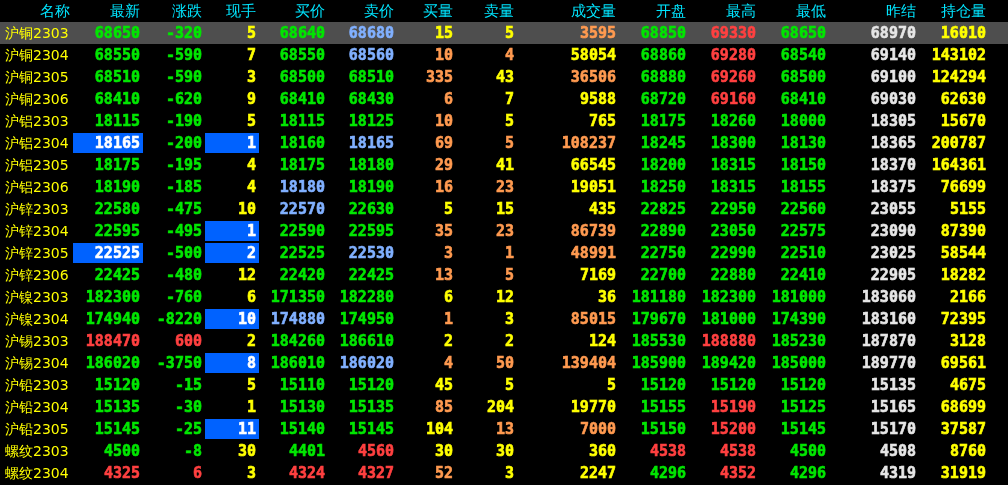 Image resolution: width=1008 pixels, height=485 pixels. What do you see at coordinates (504, 55) in the screenshot?
I see `quote-row: 沪铜2304 68550 -590 7 68550 68560 10 4 58054 68860 69280 68540 69140 143102` at bounding box center [504, 55].